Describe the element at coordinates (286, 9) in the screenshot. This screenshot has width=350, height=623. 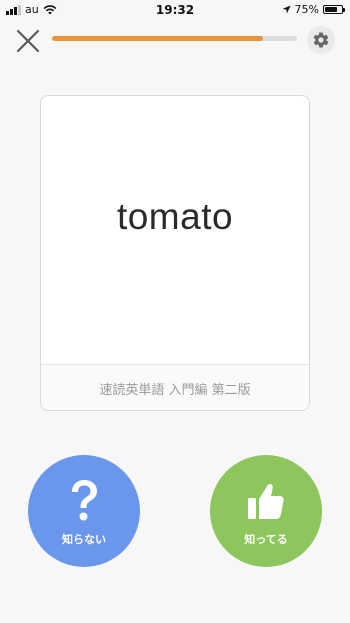
I see `location-arrow-icon` at that location.